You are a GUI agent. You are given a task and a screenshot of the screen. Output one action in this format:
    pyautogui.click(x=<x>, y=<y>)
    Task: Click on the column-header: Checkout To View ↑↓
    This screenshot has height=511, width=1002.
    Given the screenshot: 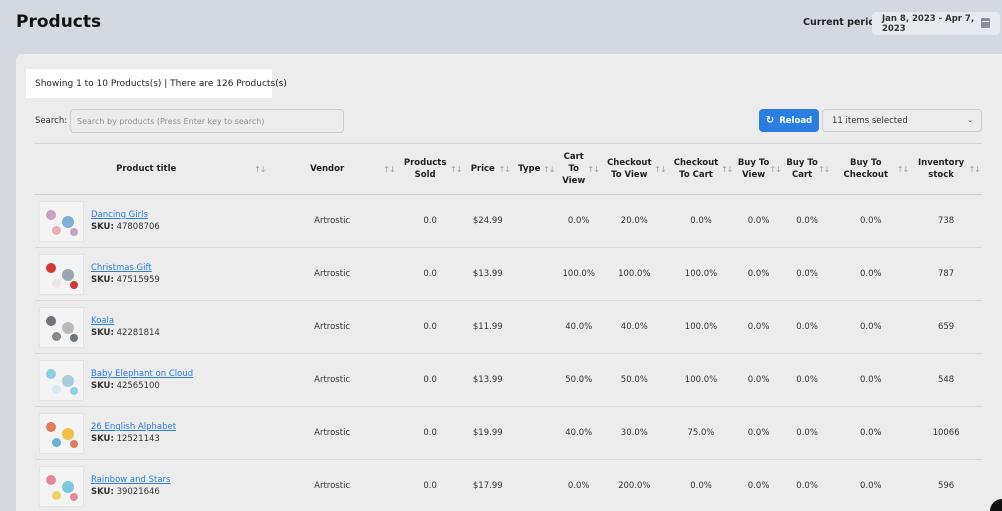 What is the action you would take?
    pyautogui.click(x=634, y=169)
    